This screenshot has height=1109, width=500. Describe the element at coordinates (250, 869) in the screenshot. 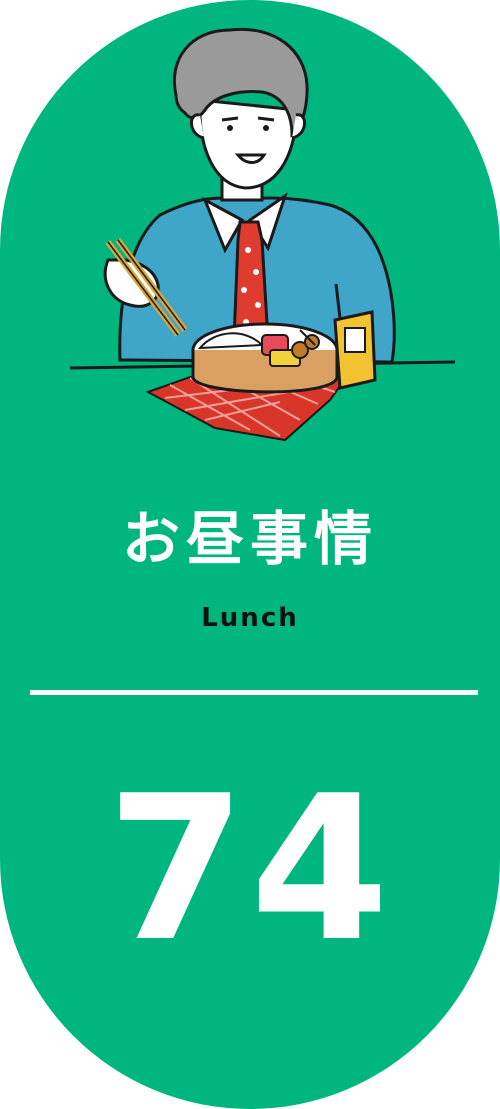

I see `card-number: 74` at that location.